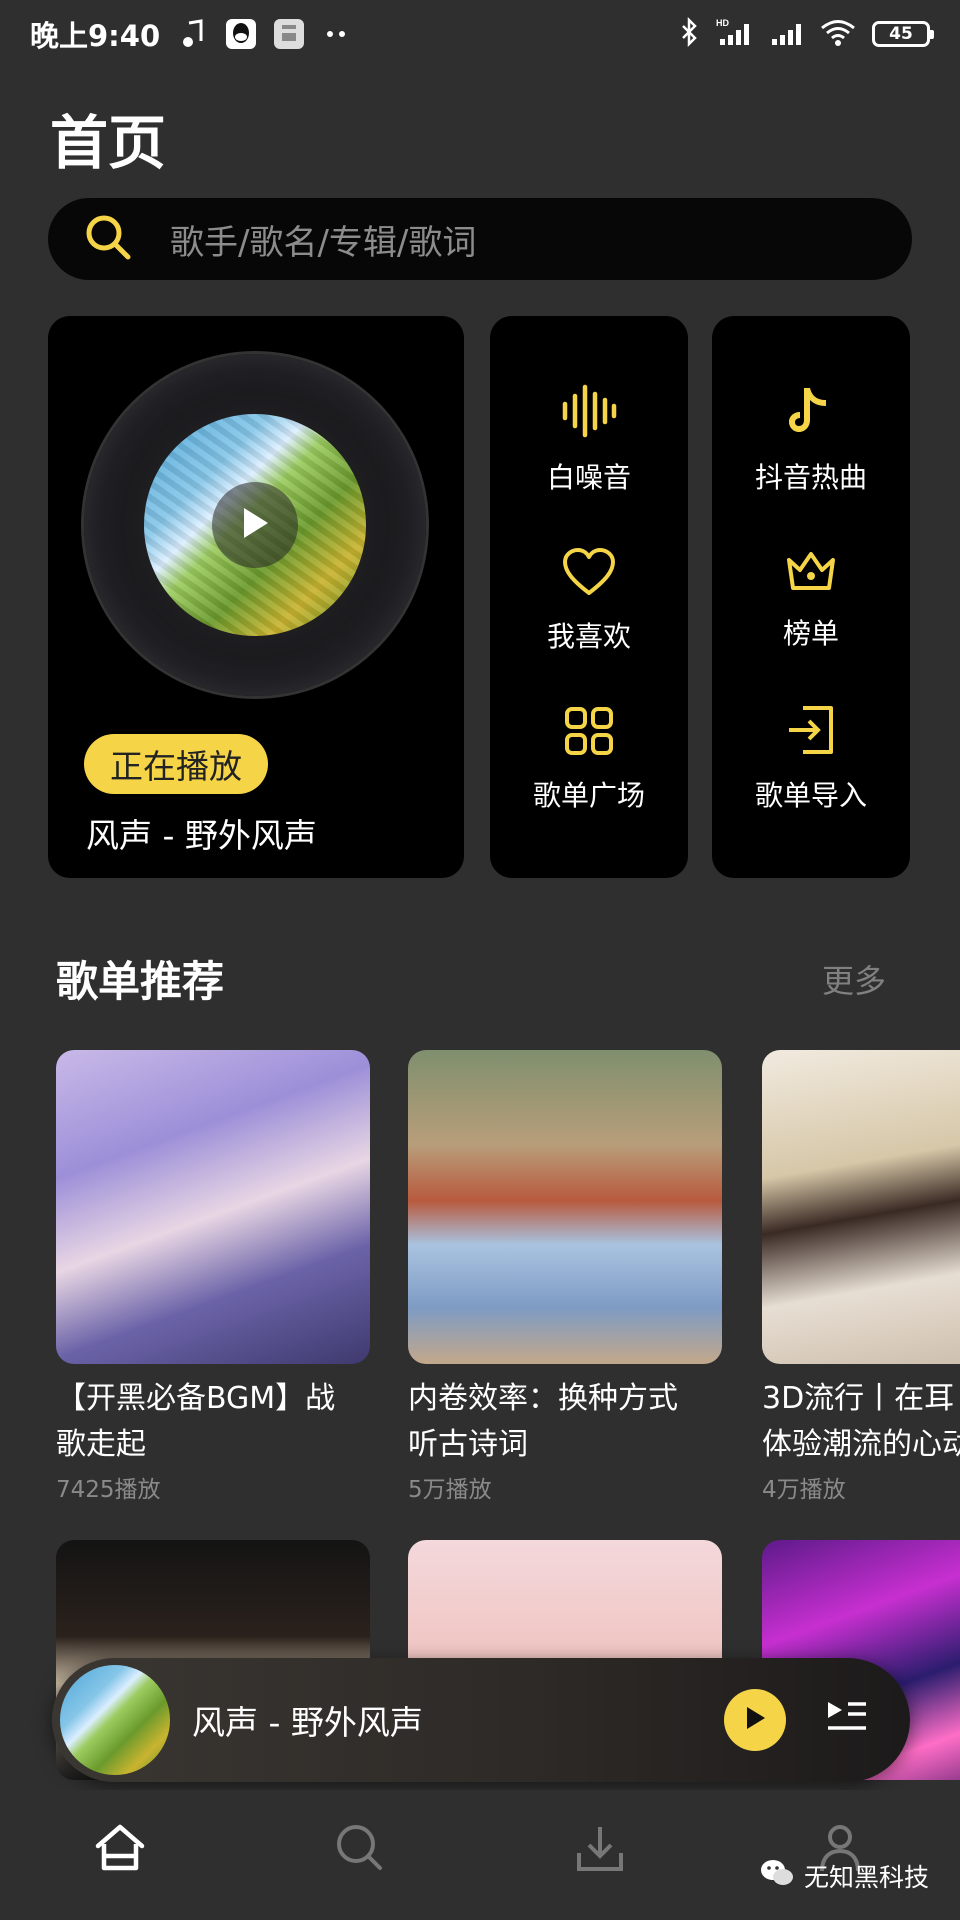  Describe the element at coordinates (777, 1876) in the screenshot. I see `wechat-icon` at that location.